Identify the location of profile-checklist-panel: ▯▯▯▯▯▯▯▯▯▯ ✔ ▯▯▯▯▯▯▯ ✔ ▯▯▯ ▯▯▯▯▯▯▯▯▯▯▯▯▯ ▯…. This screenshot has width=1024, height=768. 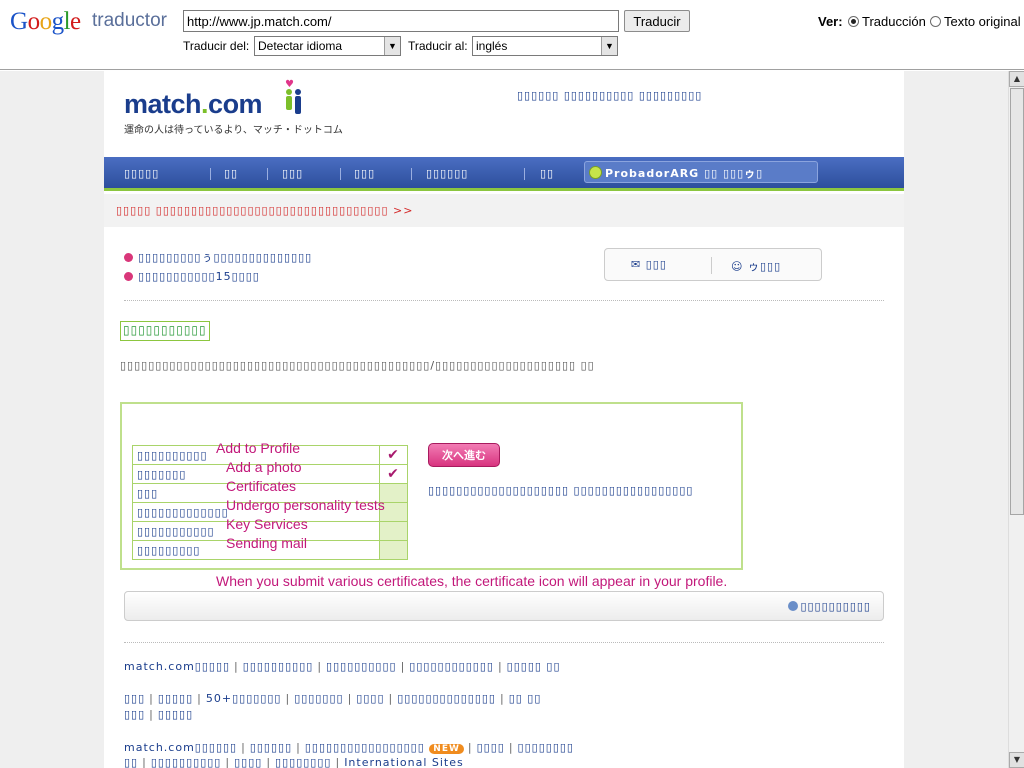
(431, 486).